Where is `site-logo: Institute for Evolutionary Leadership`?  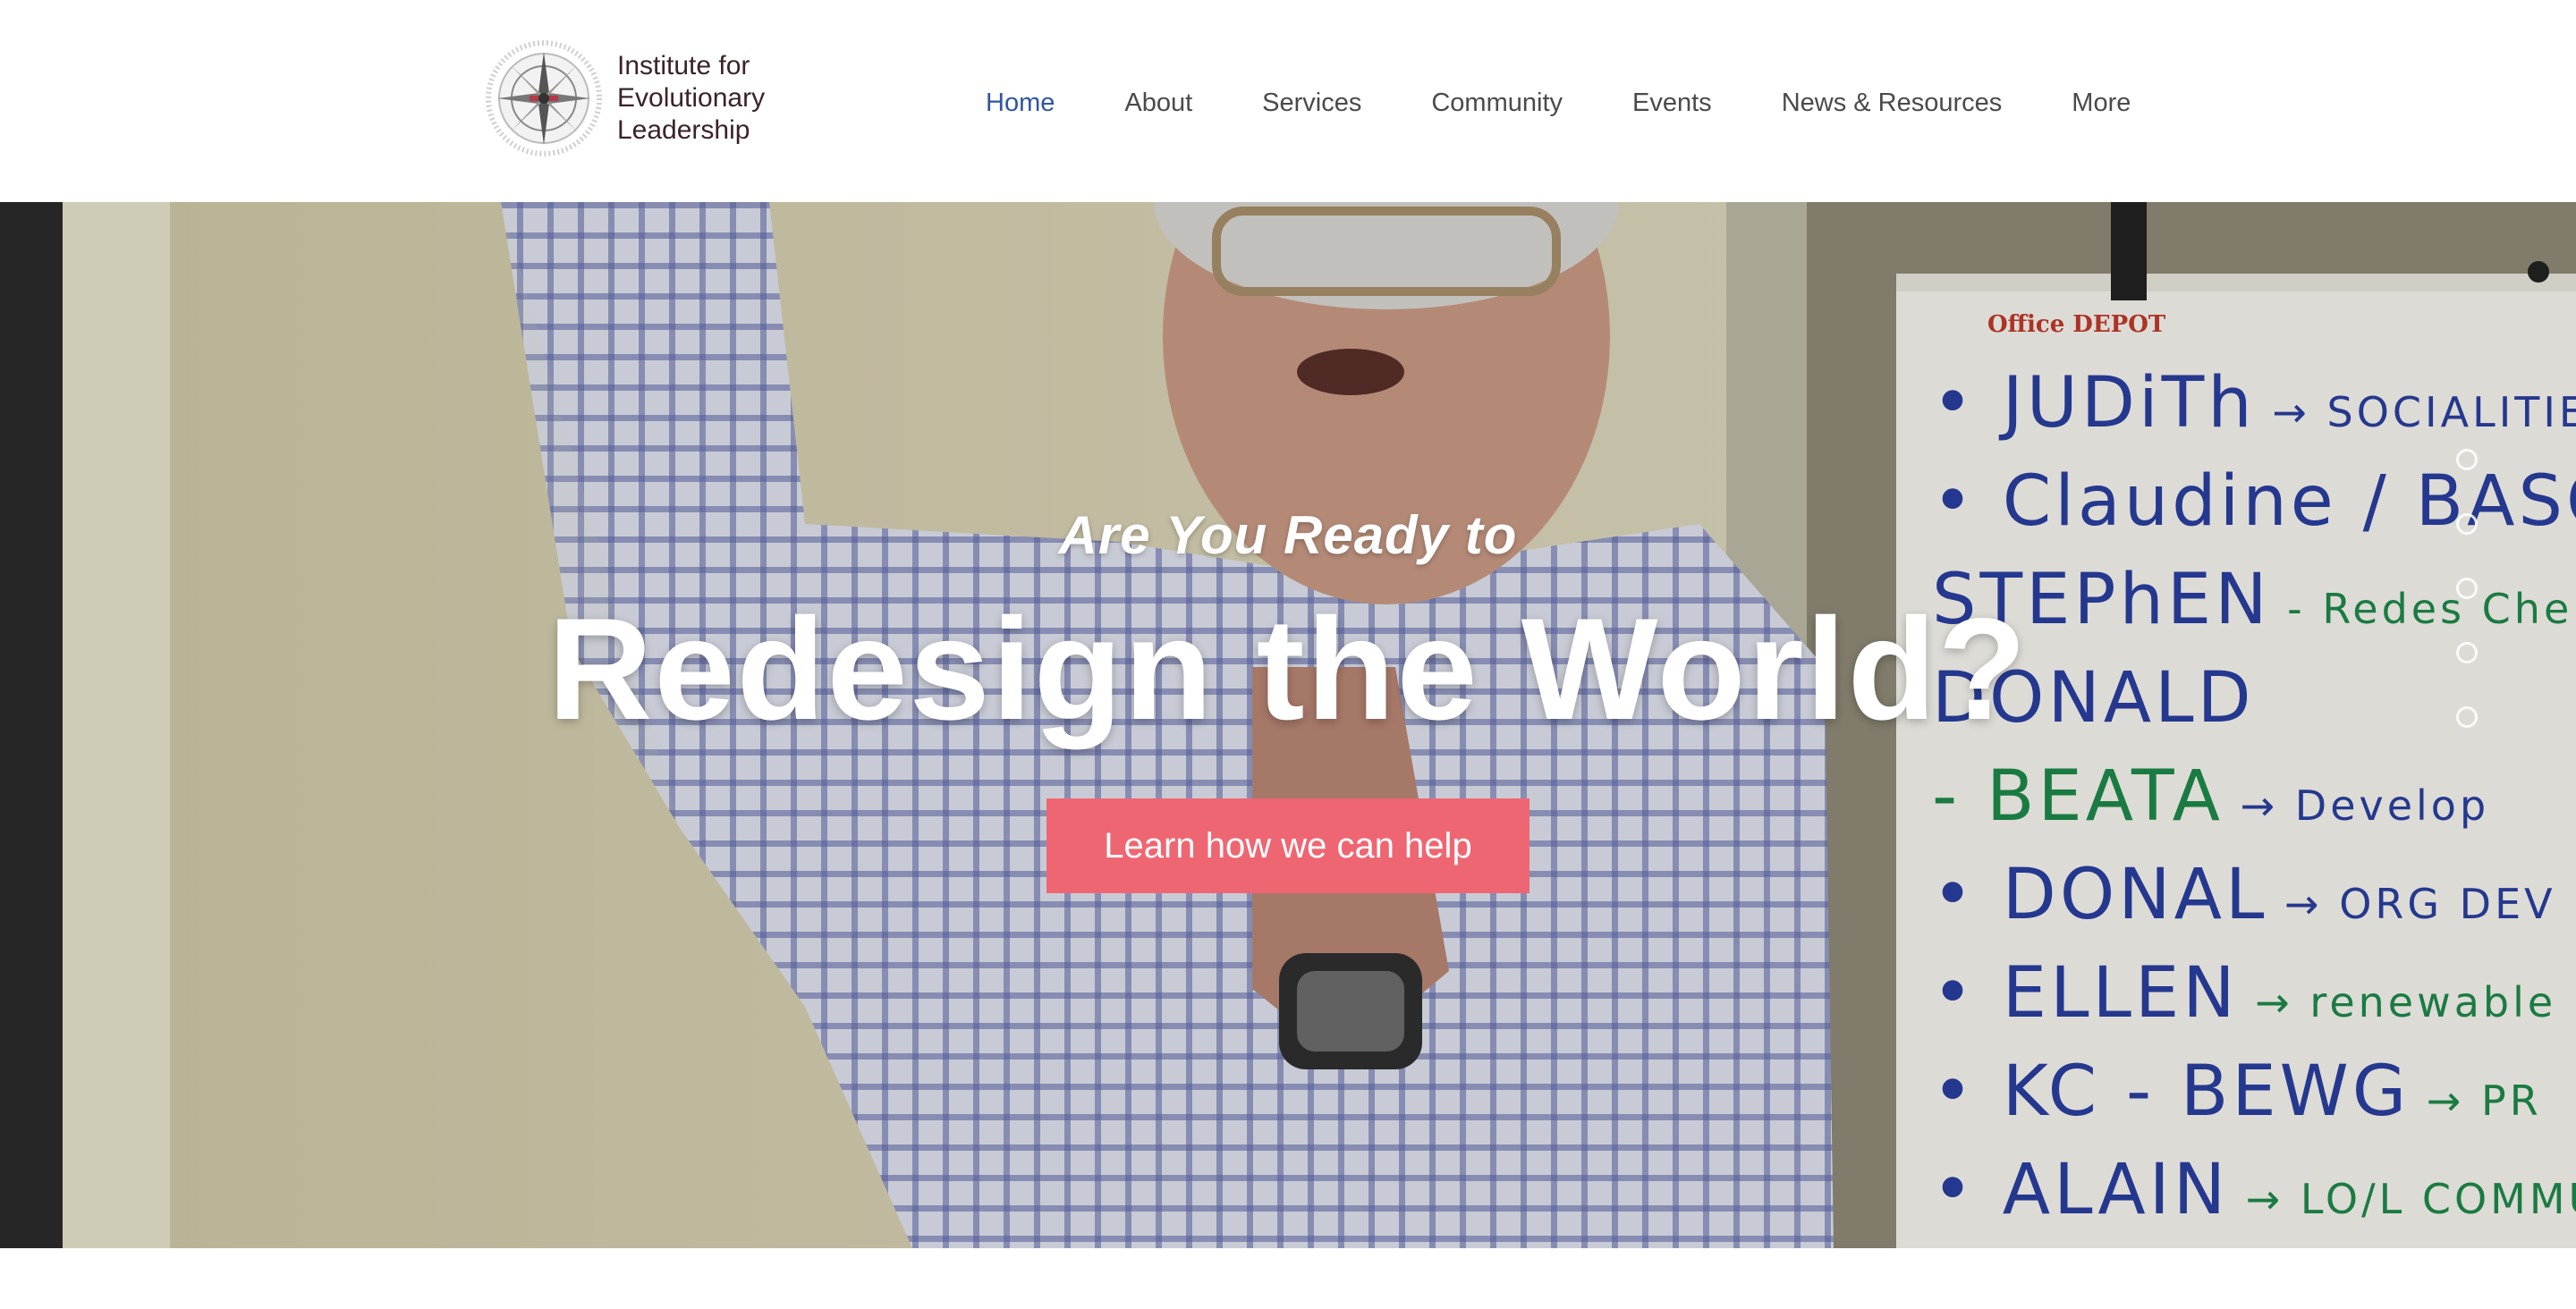 site-logo: Institute for Evolutionary Leadership is located at coordinates (625, 98).